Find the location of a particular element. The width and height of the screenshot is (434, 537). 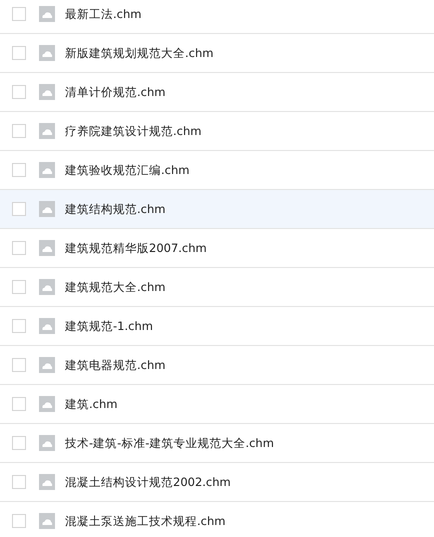

file-name: 清单计价规范.chm is located at coordinates (115, 92).